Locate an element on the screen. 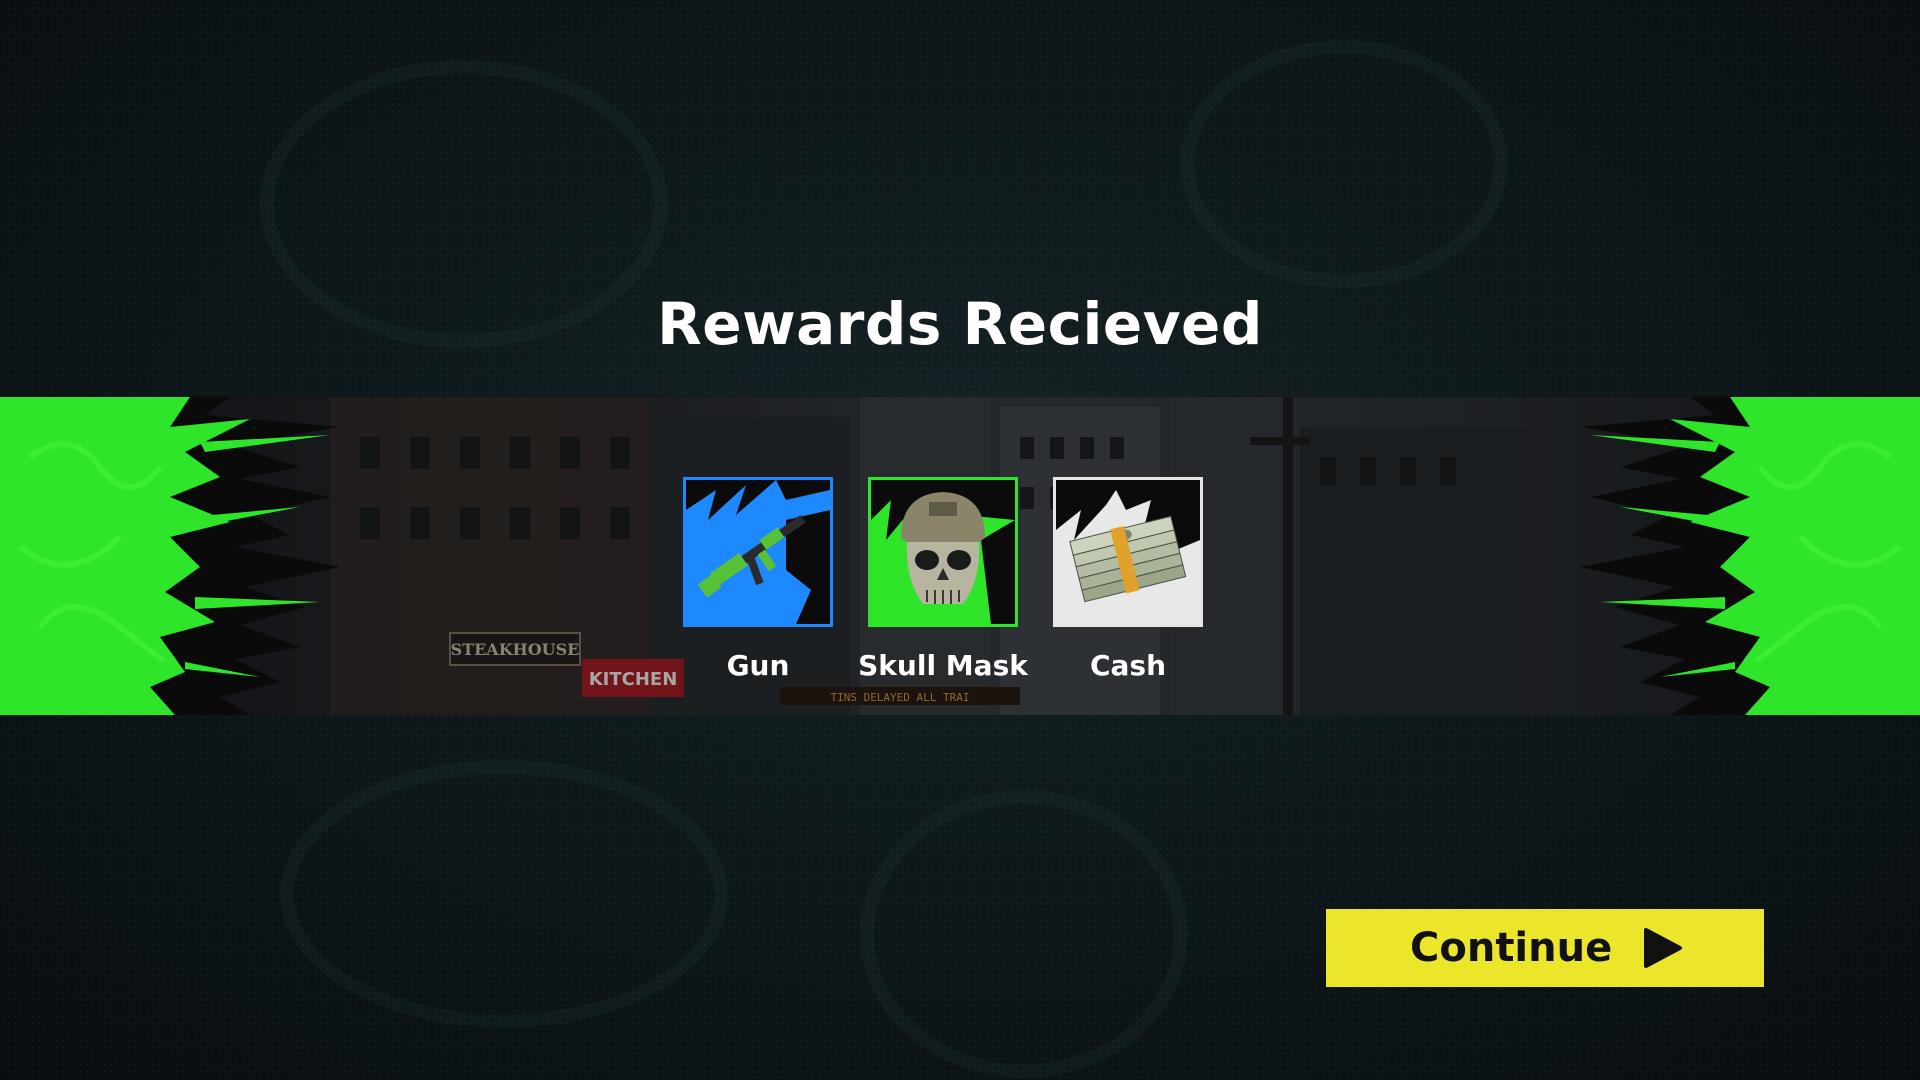 Image resolution: width=1920 pixels, height=1080 pixels. continue-button: Continue is located at coordinates (1545, 948).